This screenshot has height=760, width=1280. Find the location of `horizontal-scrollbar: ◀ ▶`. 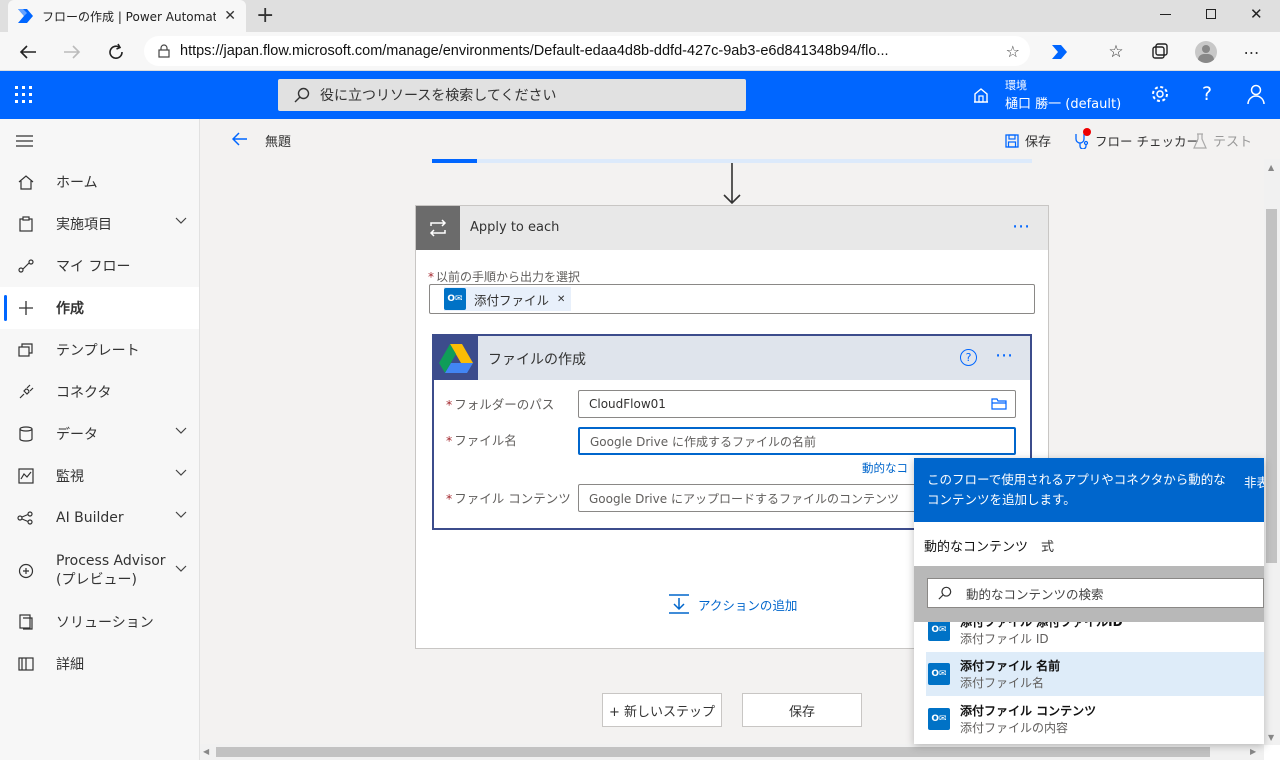

horizontal-scrollbar: ◀ ▶ is located at coordinates (732, 752).